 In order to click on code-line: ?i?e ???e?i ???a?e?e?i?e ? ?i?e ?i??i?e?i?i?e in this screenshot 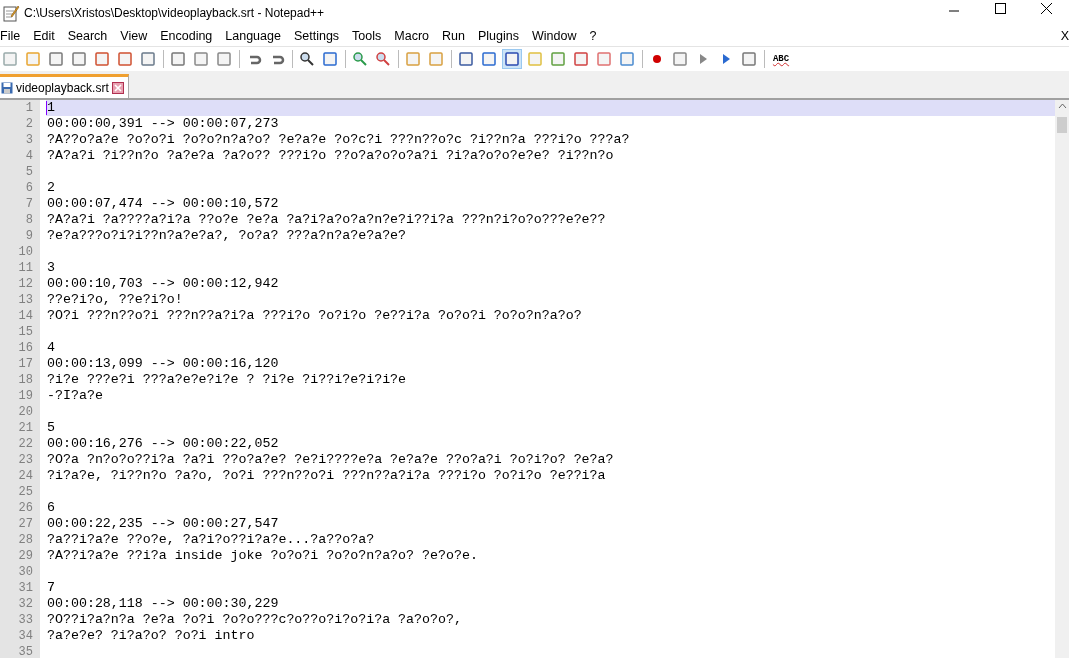, I will do `click(227, 380)`.